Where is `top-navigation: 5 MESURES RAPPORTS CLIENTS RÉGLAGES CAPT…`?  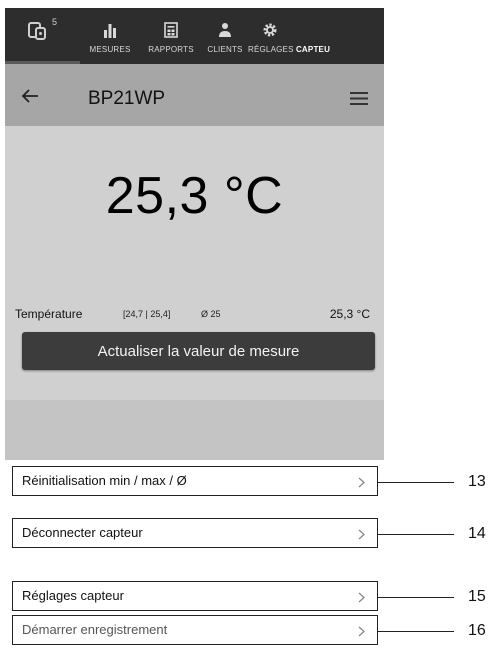 top-navigation: 5 MESURES RAPPORTS CLIENTS RÉGLAGES CAPT… is located at coordinates (194, 36).